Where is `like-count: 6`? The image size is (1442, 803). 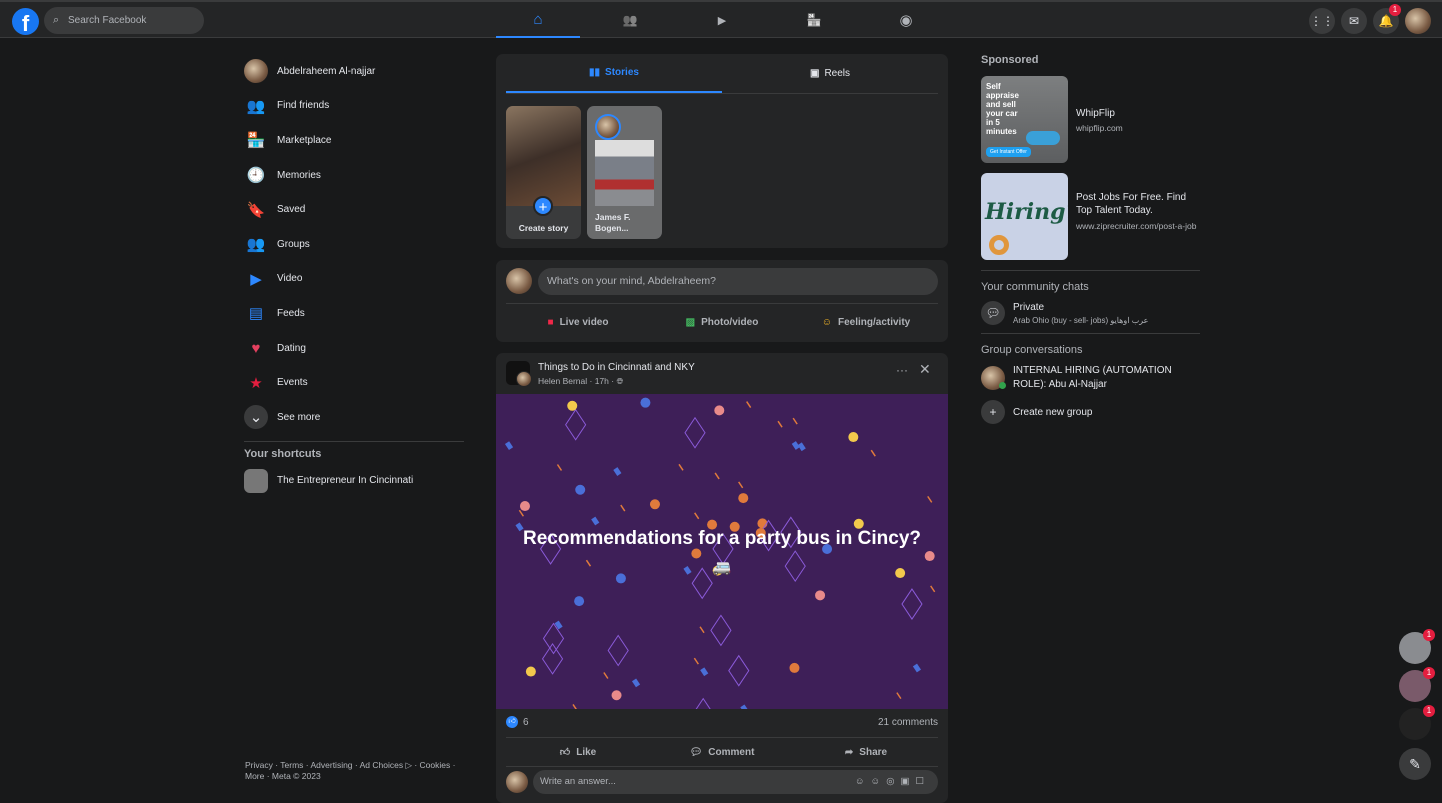
like-count: 6 is located at coordinates (526, 722).